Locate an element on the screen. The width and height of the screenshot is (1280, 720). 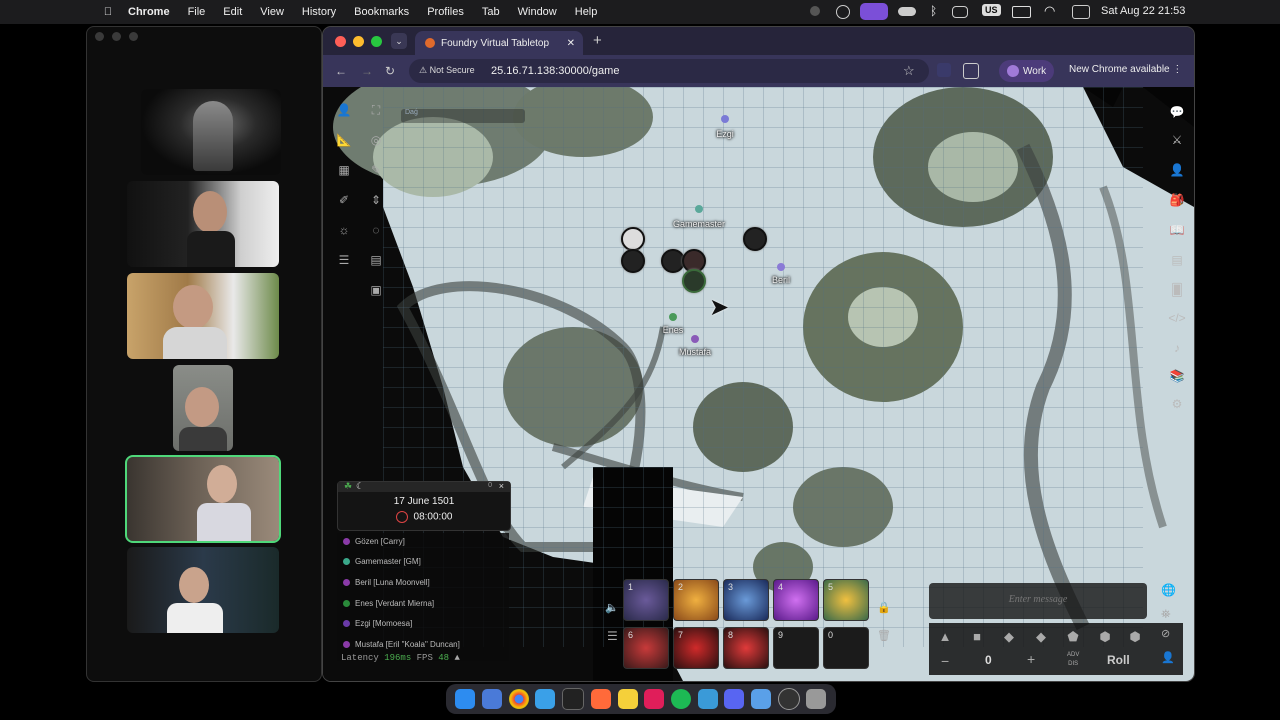
eye-slash-icon: ⊘ is located at coordinates (1165, 633).